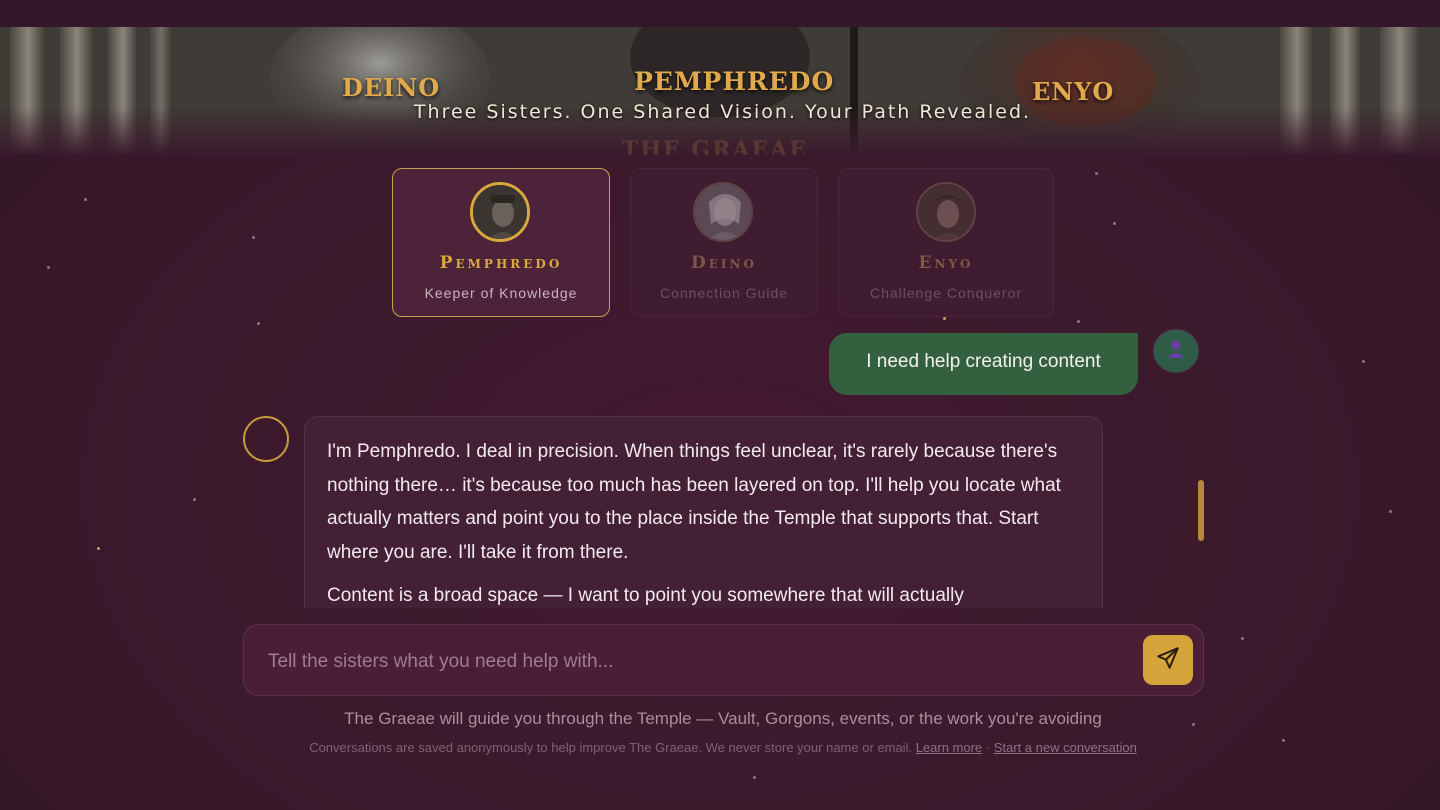 This screenshot has height=810, width=1440. What do you see at coordinates (391, 87) in the screenshot?
I see `hero-name-deino: DEINO` at bounding box center [391, 87].